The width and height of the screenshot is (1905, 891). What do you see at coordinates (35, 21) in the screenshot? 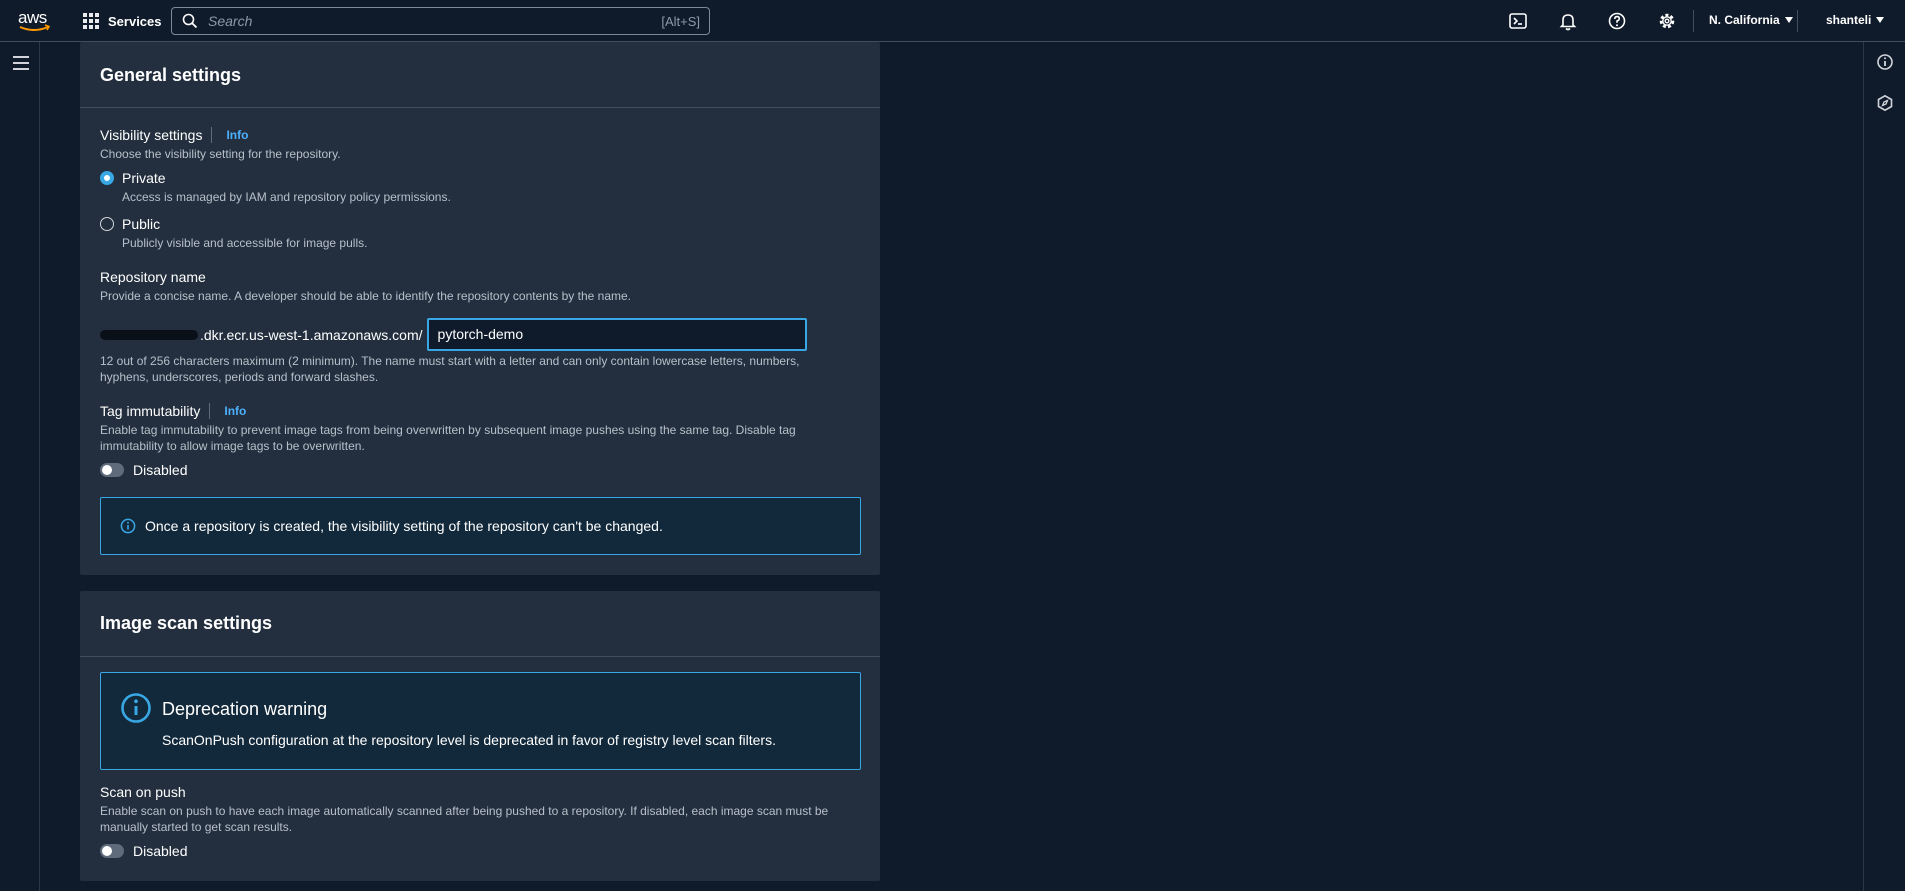
I see `aws-logo: aws` at bounding box center [35, 21].